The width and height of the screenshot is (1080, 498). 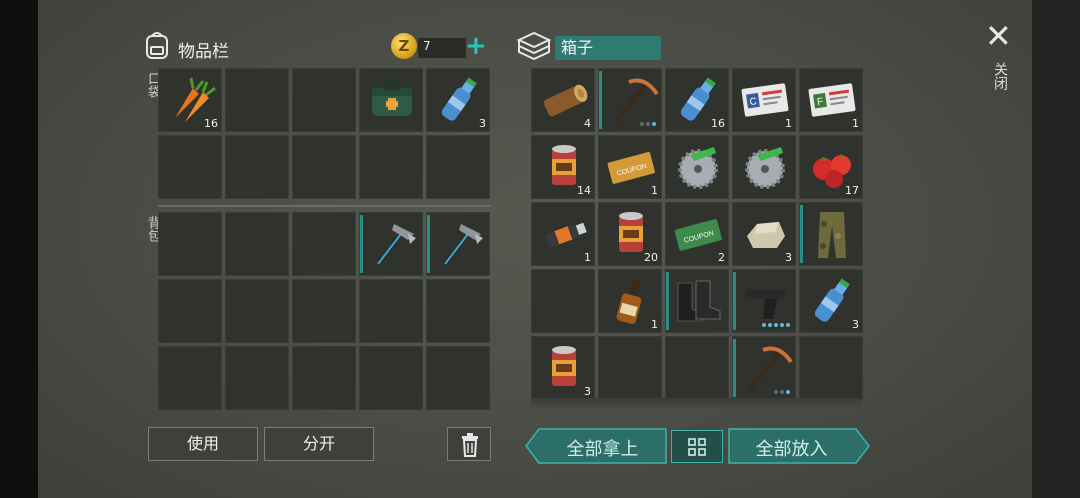 I want to click on boots-icon, so click(x=698, y=301).